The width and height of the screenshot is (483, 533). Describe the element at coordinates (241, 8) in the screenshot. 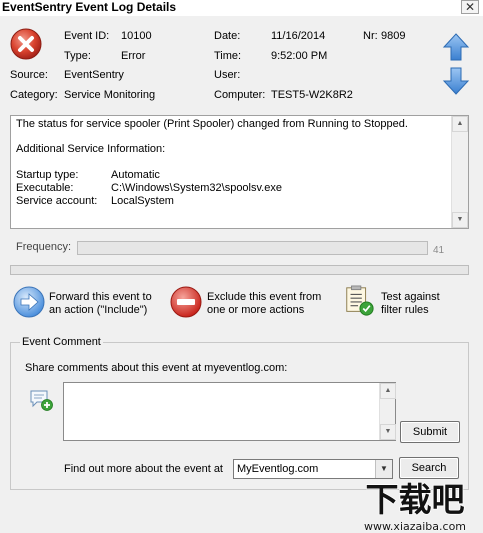

I see `title-bar: EventSentry Event Log Details ✕` at that location.